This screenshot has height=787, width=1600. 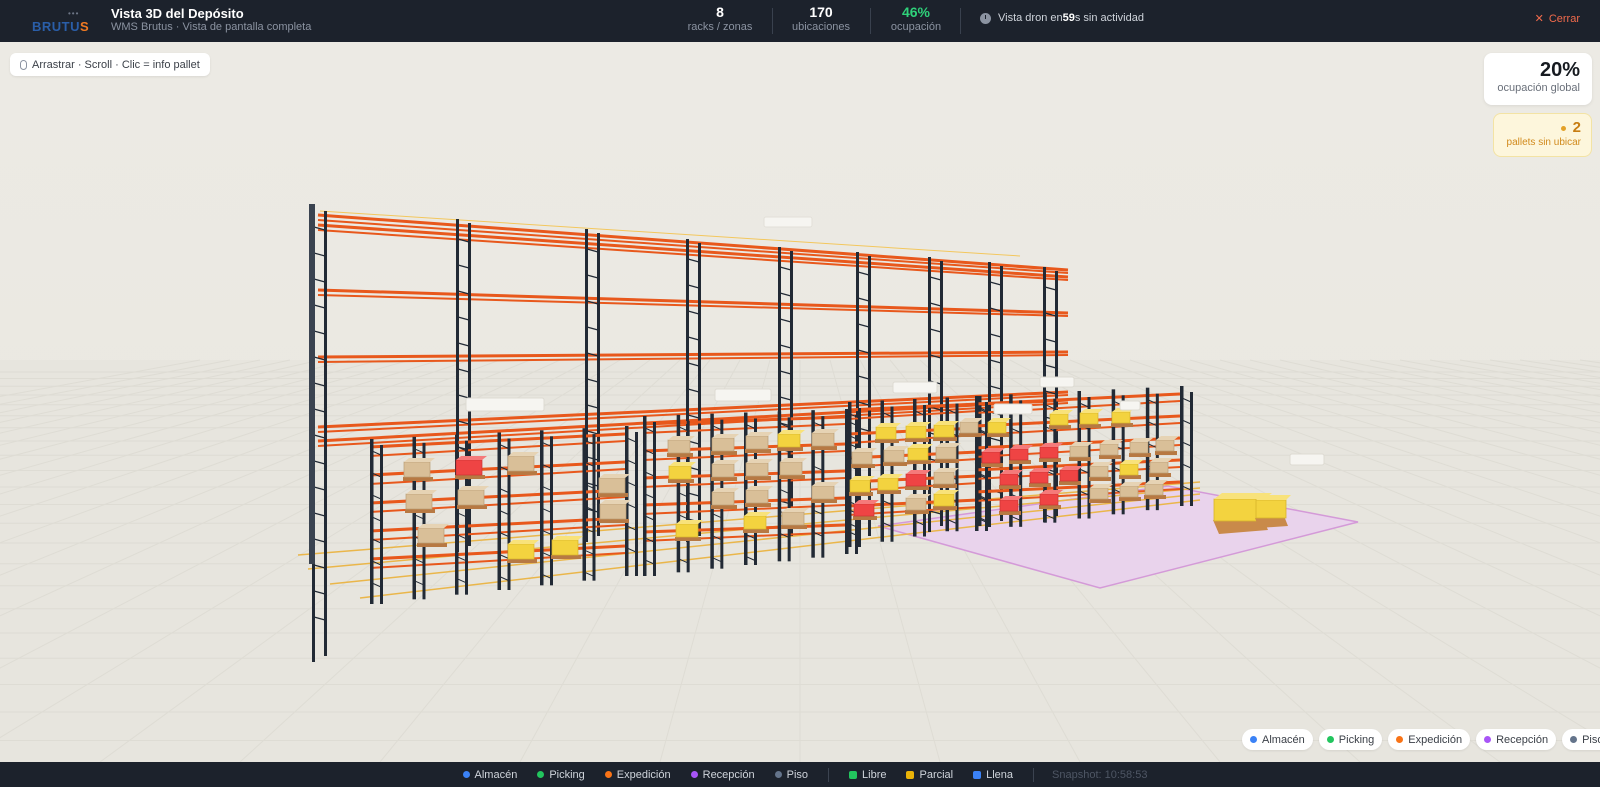 What do you see at coordinates (116, 64) in the screenshot?
I see `controls-hint-text: Arrastrar · Scroll · Clic = info pallet` at bounding box center [116, 64].